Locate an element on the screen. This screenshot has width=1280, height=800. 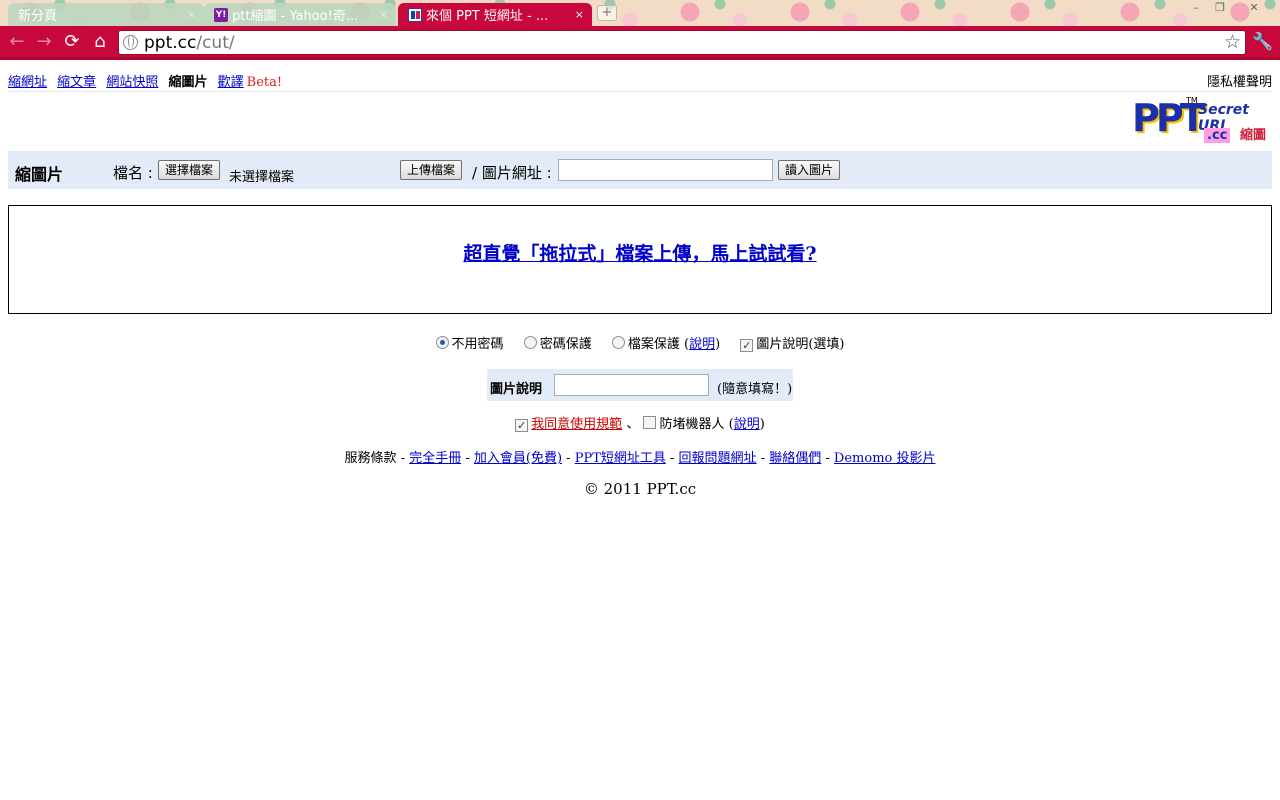
no-file-text: 未選擇檔案 is located at coordinates (262, 177).